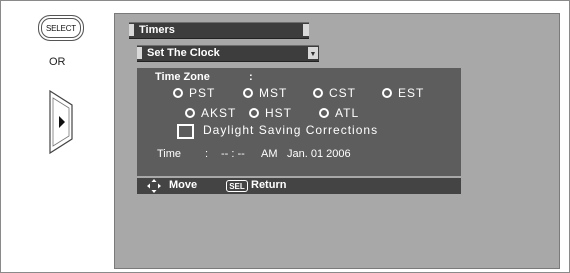 This screenshot has width=570, height=273. What do you see at coordinates (291, 130) in the screenshot?
I see `daylight-saving-label: Daylight Saving Corrections` at bounding box center [291, 130].